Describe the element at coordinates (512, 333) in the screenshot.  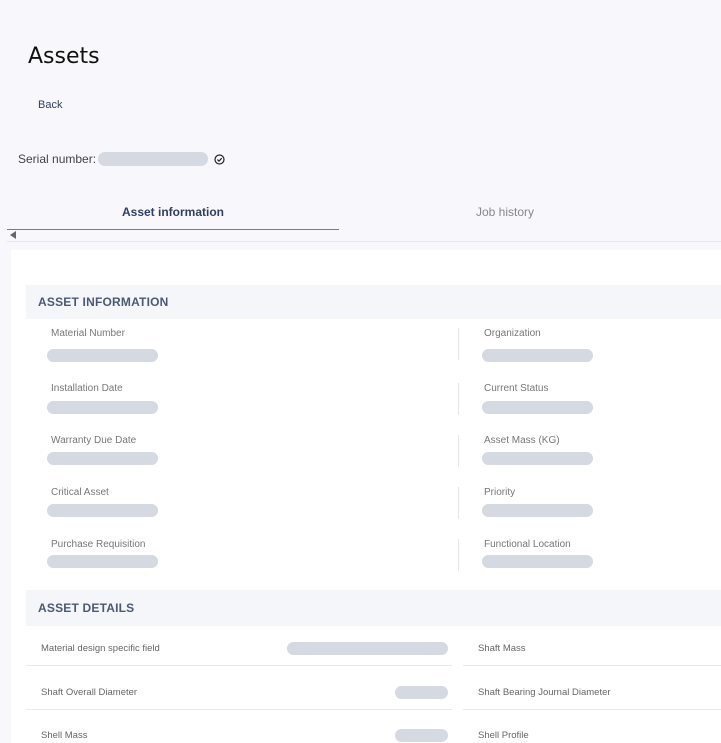
I see `field-label: Organization` at that location.